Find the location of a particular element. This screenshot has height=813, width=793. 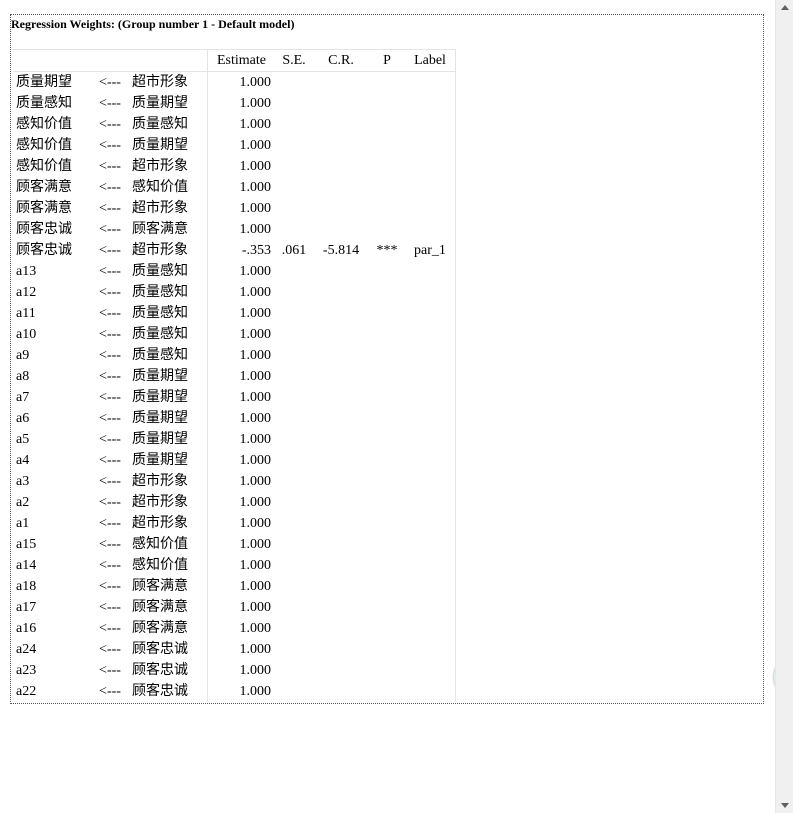

table-row: a2 <--- 超市形象 1.000 is located at coordinates (234, 502).